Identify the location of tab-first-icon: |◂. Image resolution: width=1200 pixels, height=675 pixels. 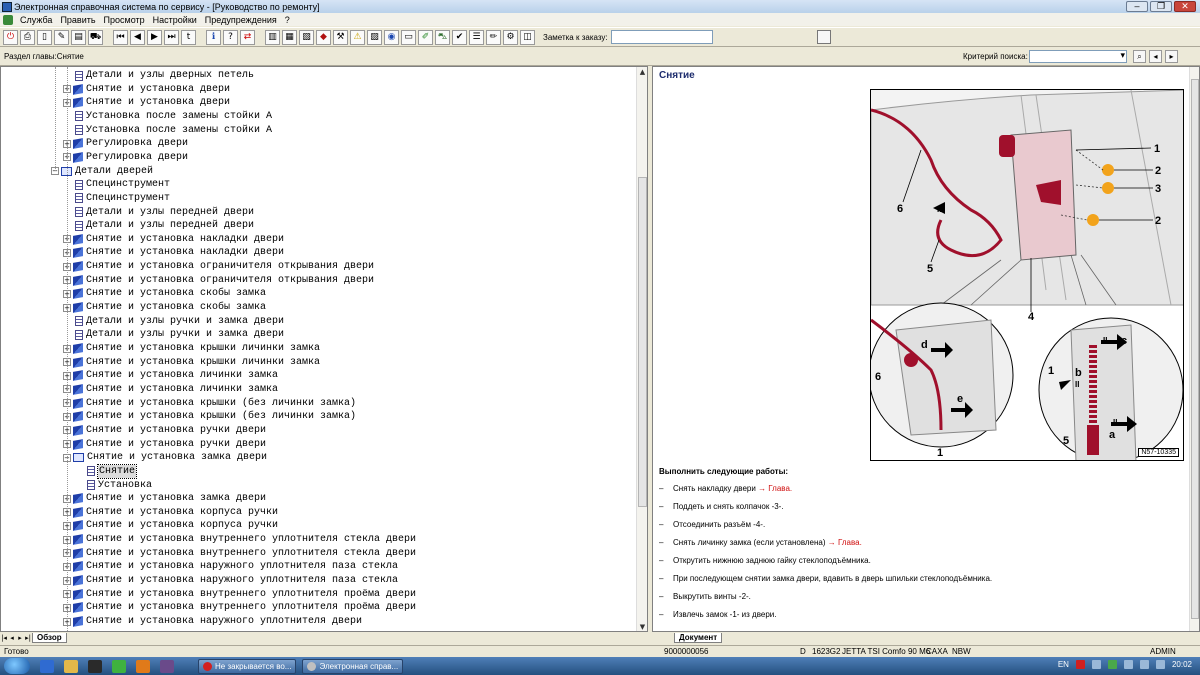
(4, 638).